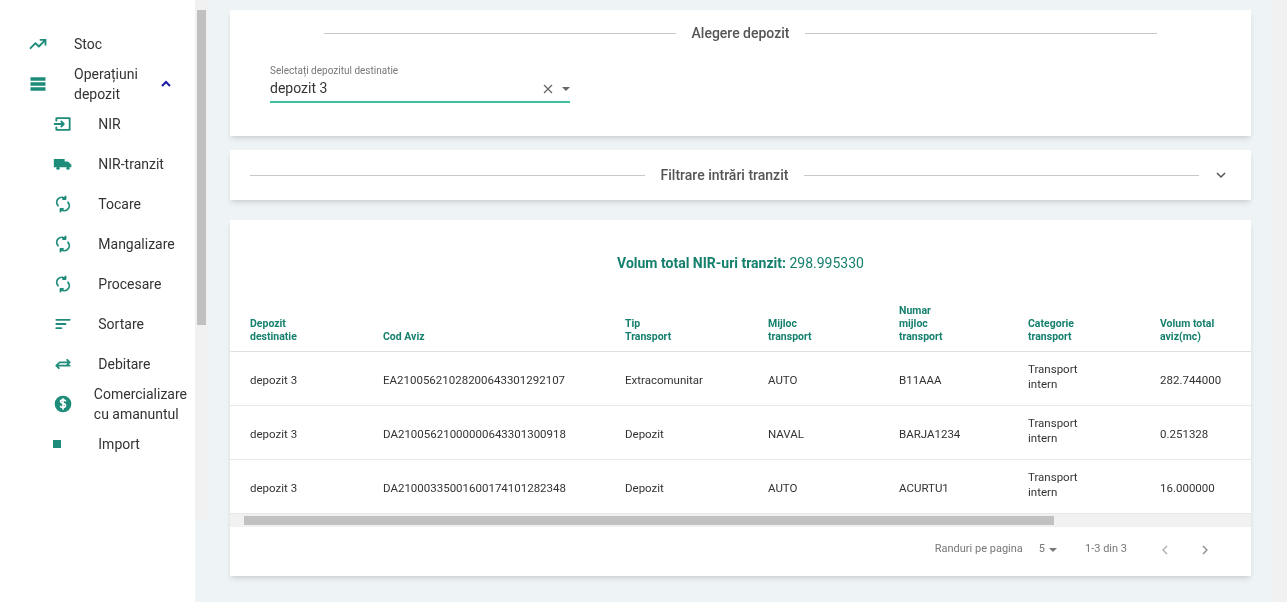 Image resolution: width=1287 pixels, height=602 pixels. I want to click on sidebar-subitem: Mangalizare, so click(97, 244).